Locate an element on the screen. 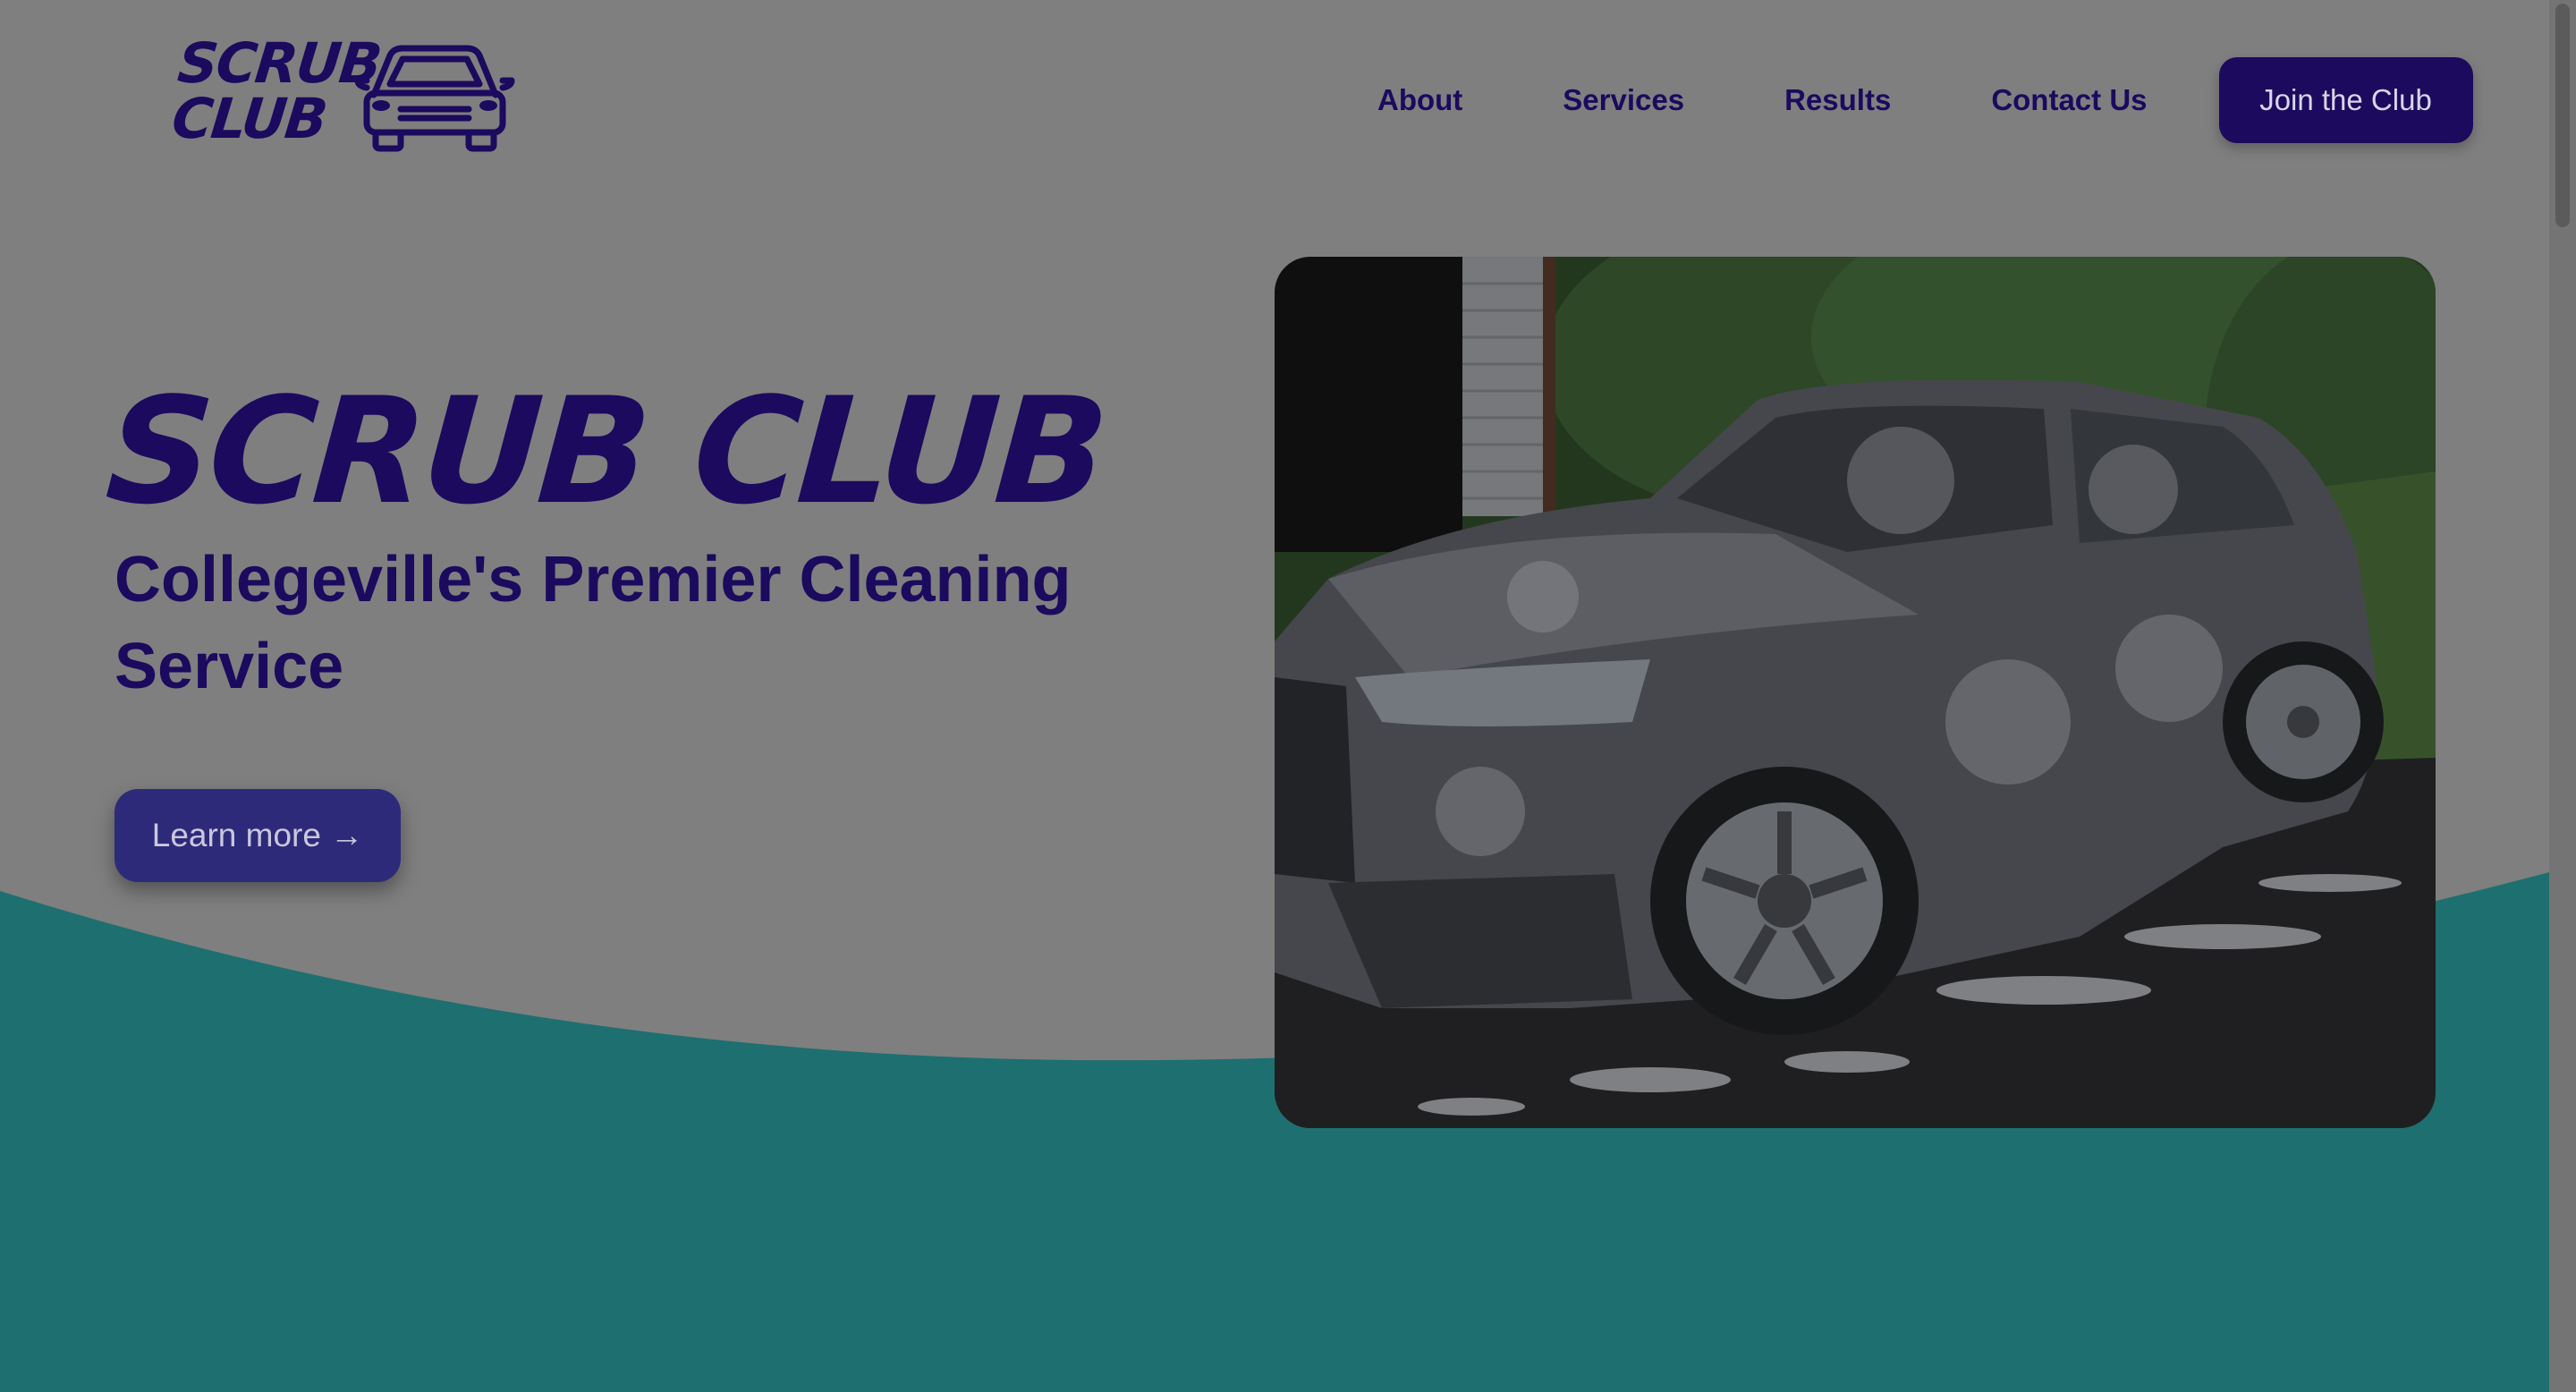 This screenshot has height=1392, width=2576. hero-title: SCRUB CLUB is located at coordinates (605, 451).